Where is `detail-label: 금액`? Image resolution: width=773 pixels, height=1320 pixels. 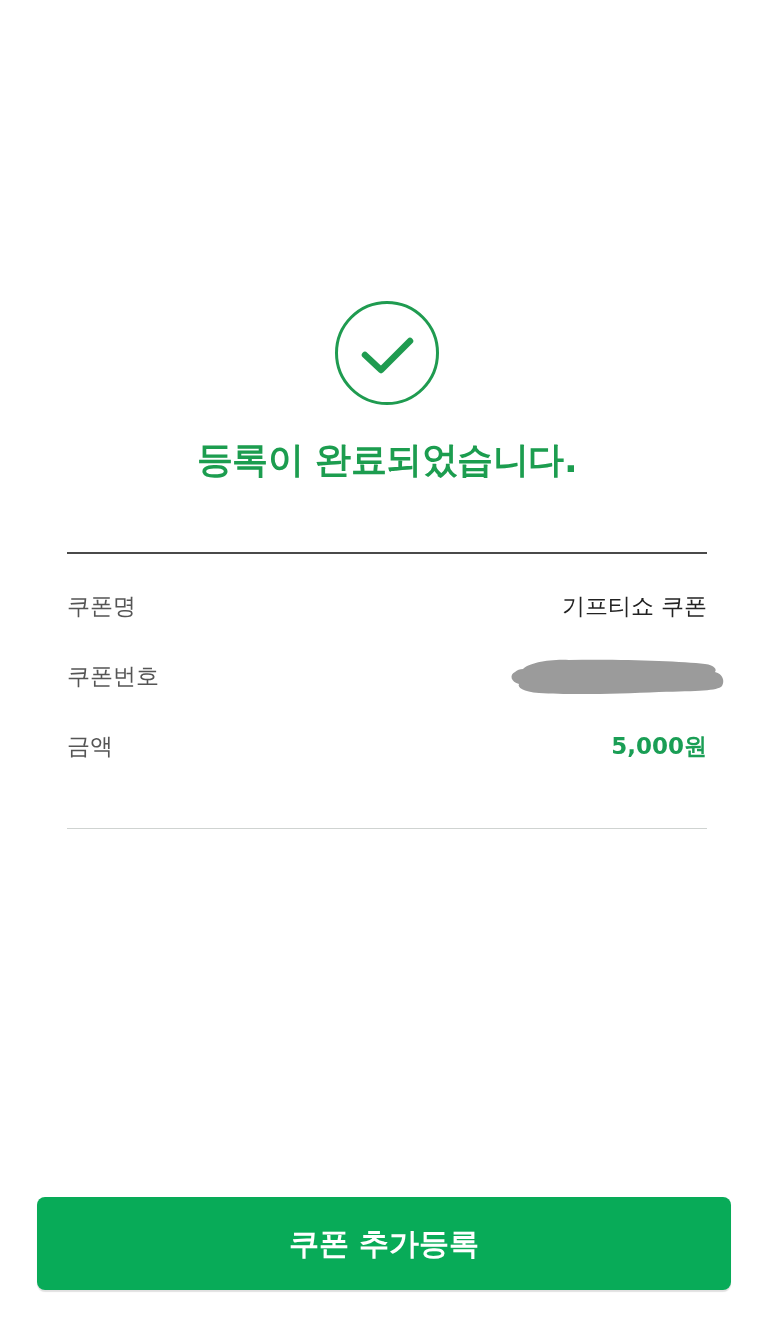 detail-label: 금액 is located at coordinates (90, 746).